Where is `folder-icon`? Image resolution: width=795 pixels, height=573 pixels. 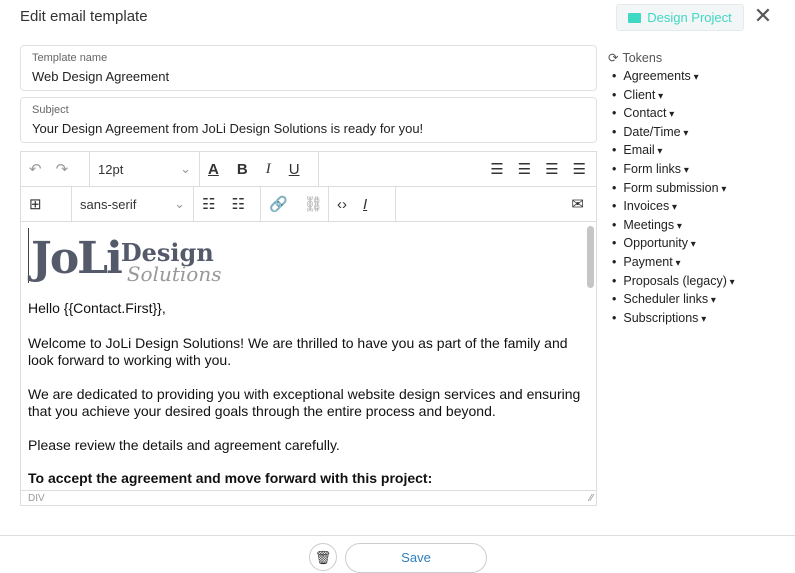 folder-icon is located at coordinates (635, 17).